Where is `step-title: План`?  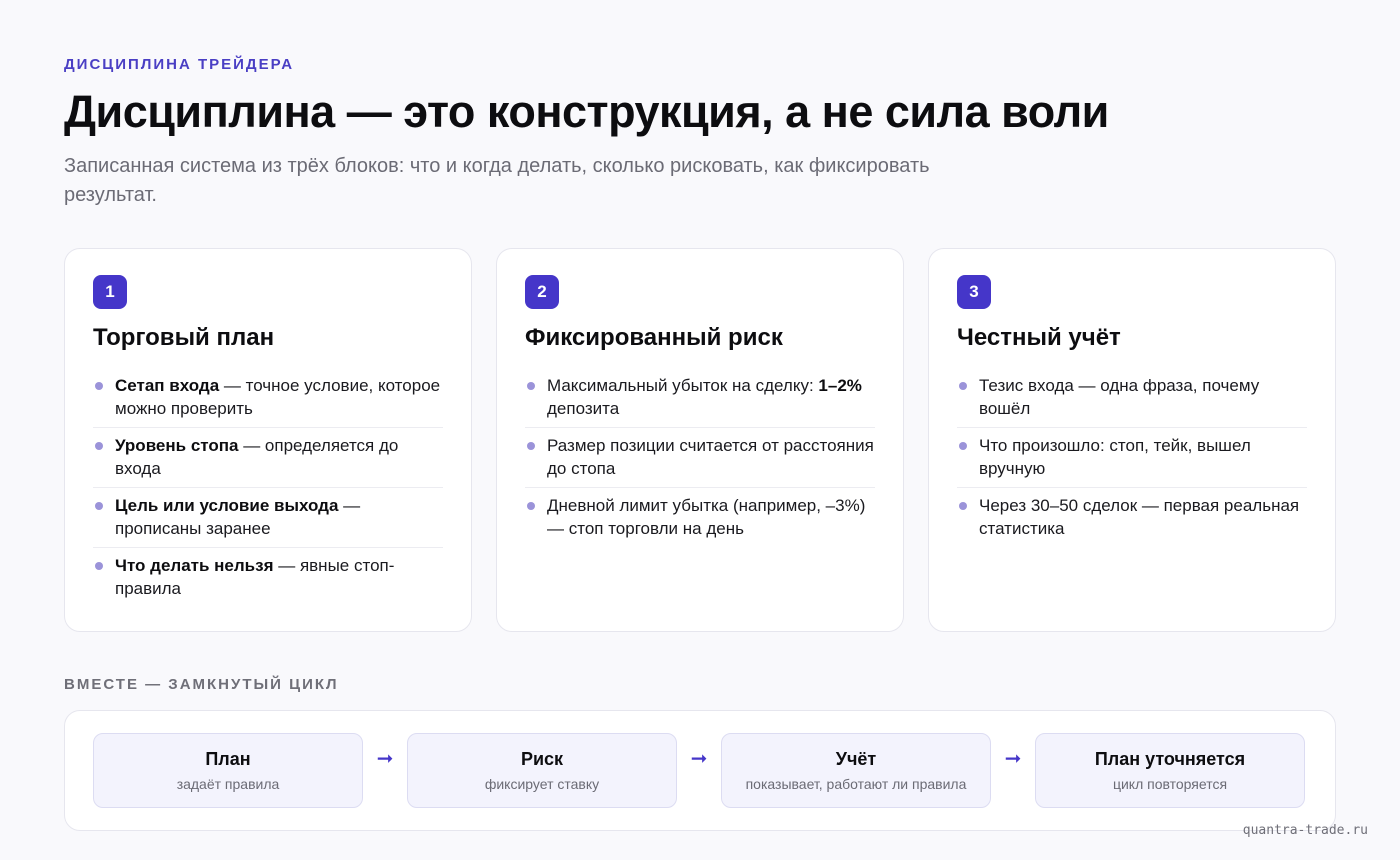 step-title: План is located at coordinates (228, 759).